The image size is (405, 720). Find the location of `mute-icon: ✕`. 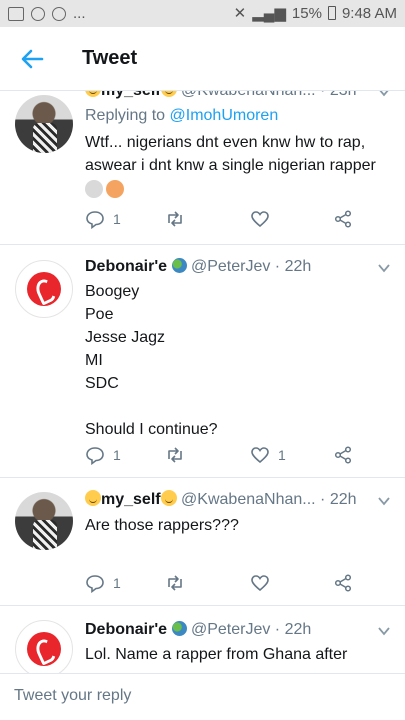

mute-icon: ✕ is located at coordinates (240, 13).